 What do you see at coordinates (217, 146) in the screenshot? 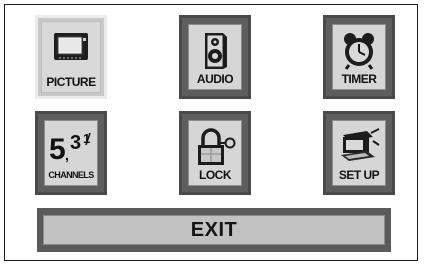
I see `padlock-key-icon` at bounding box center [217, 146].